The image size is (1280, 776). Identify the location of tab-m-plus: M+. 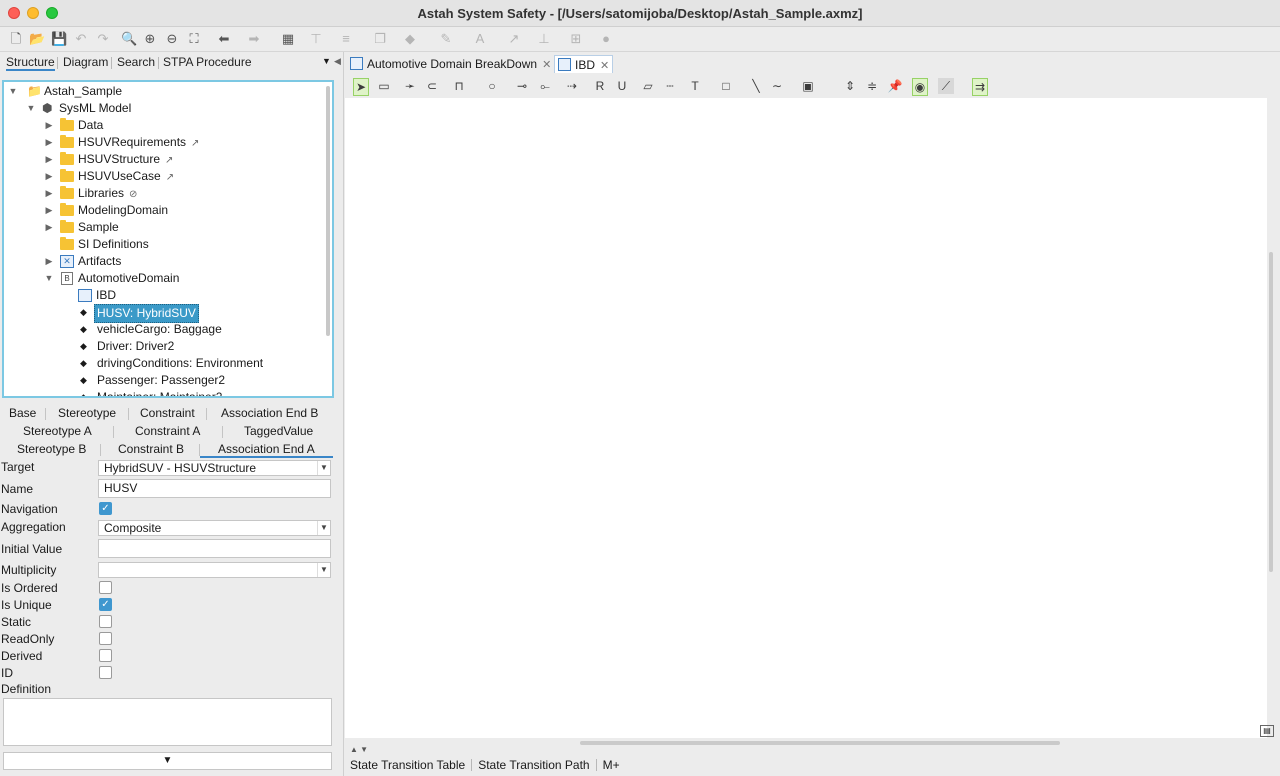
(611, 765).